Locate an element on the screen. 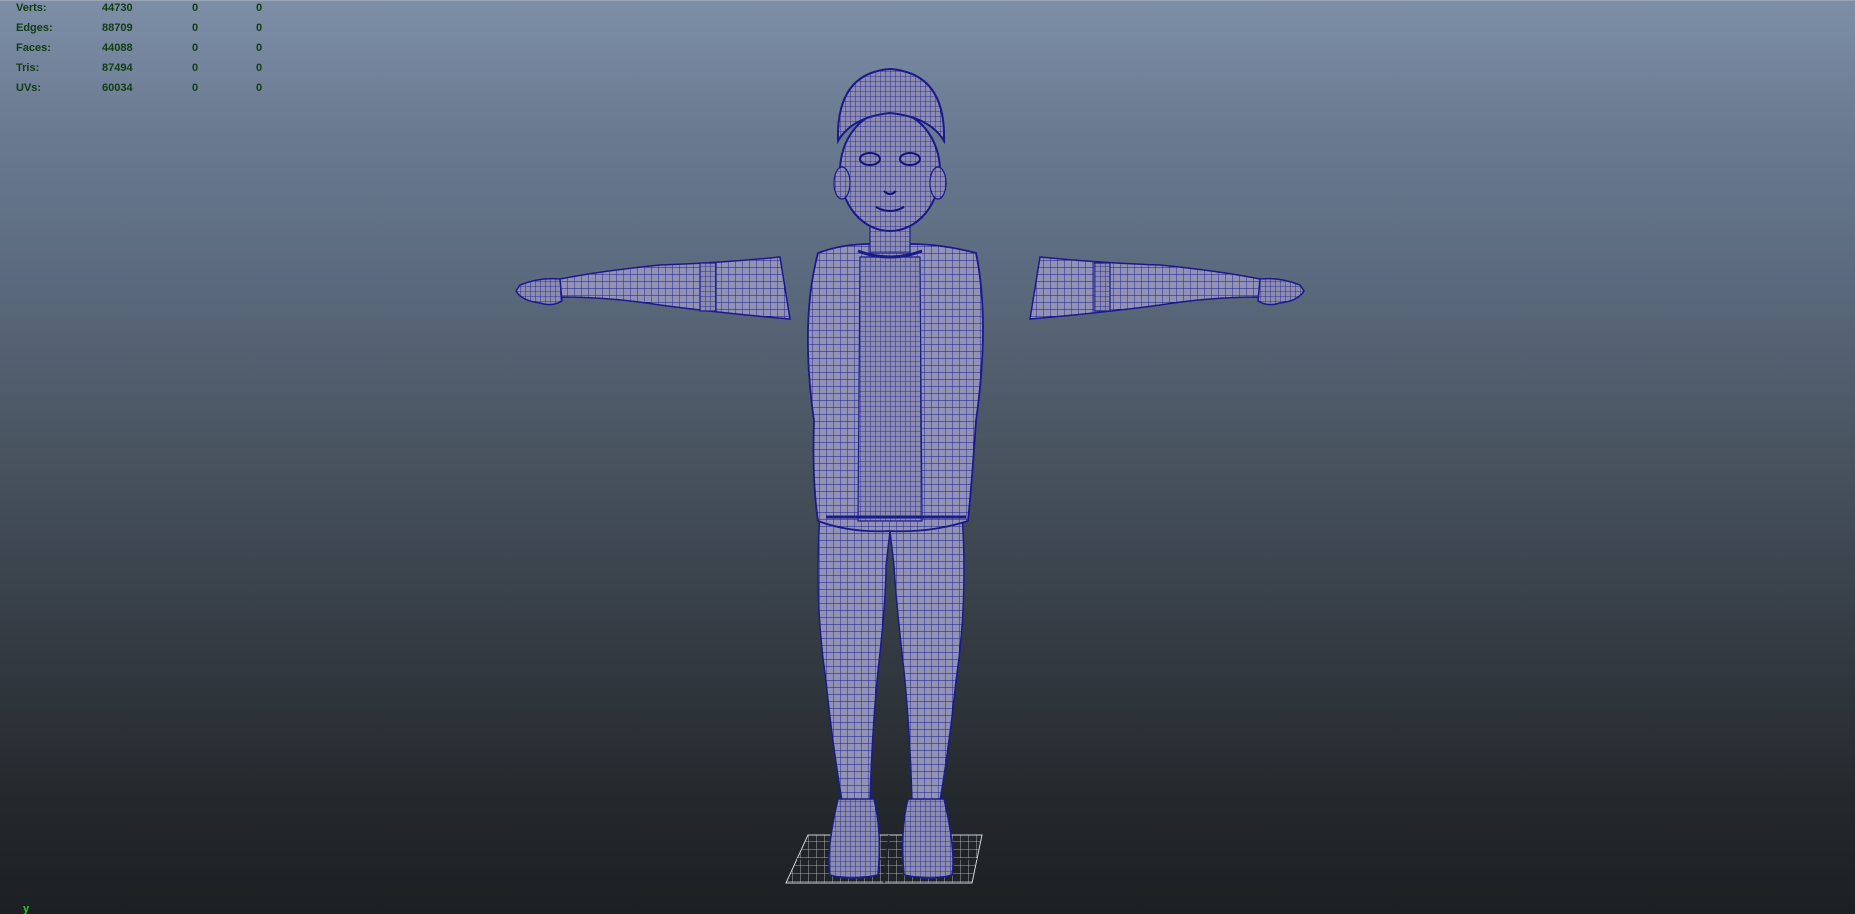  hud-label: UVs: is located at coordinates (29, 88).